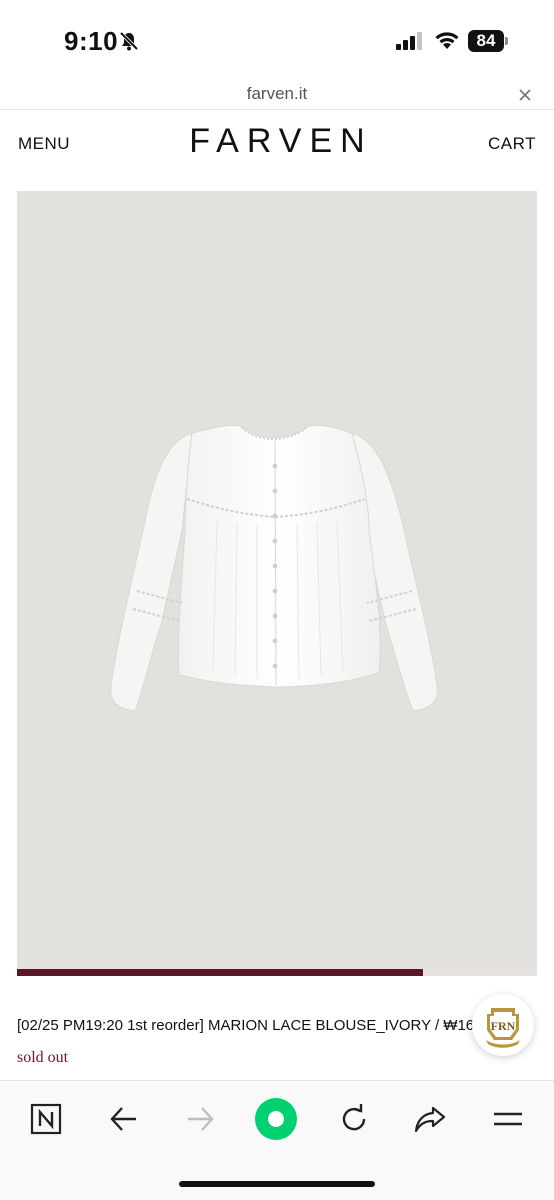  What do you see at coordinates (124, 1119) in the screenshot?
I see `back-arrow-icon` at bounding box center [124, 1119].